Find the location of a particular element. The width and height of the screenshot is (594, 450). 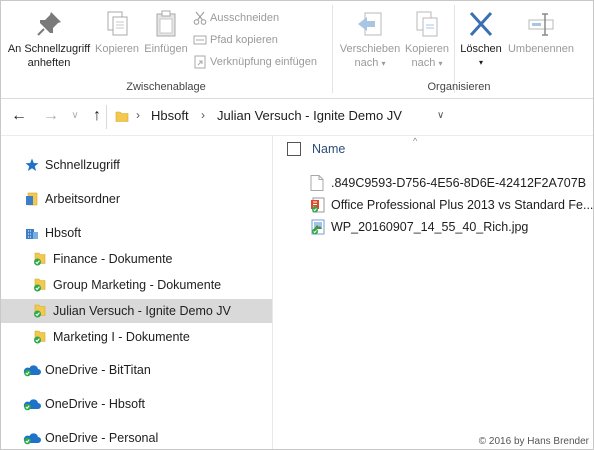

breadcrumb-item-hbsoft: Hbsoft is located at coordinates (170, 115).